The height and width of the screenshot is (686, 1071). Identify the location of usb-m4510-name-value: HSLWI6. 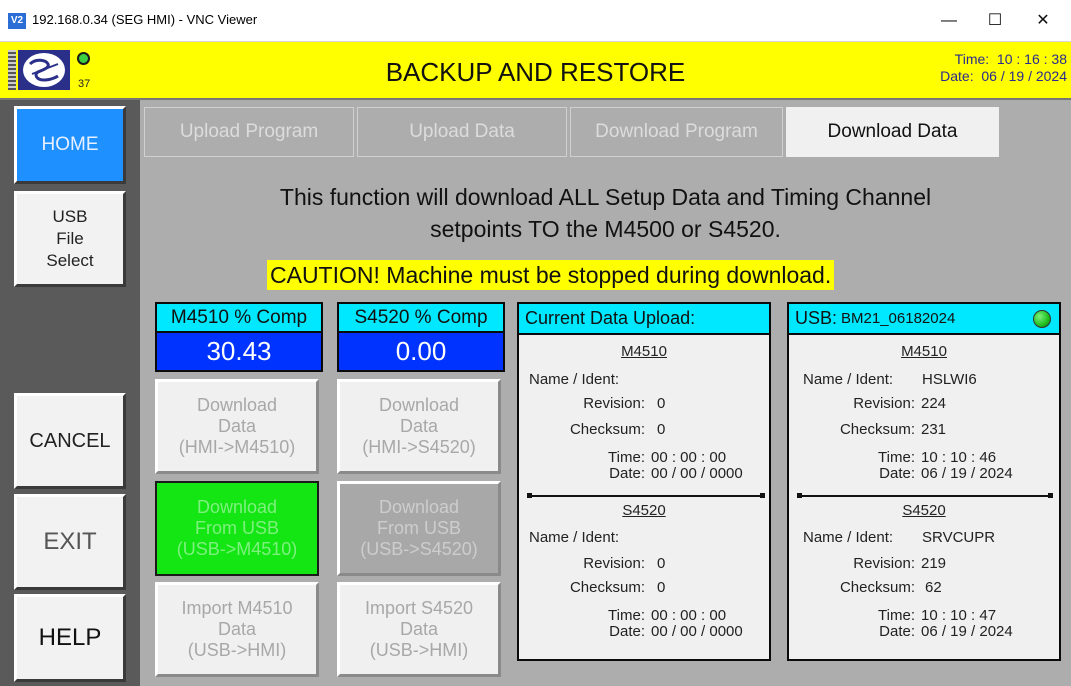
(949, 379).